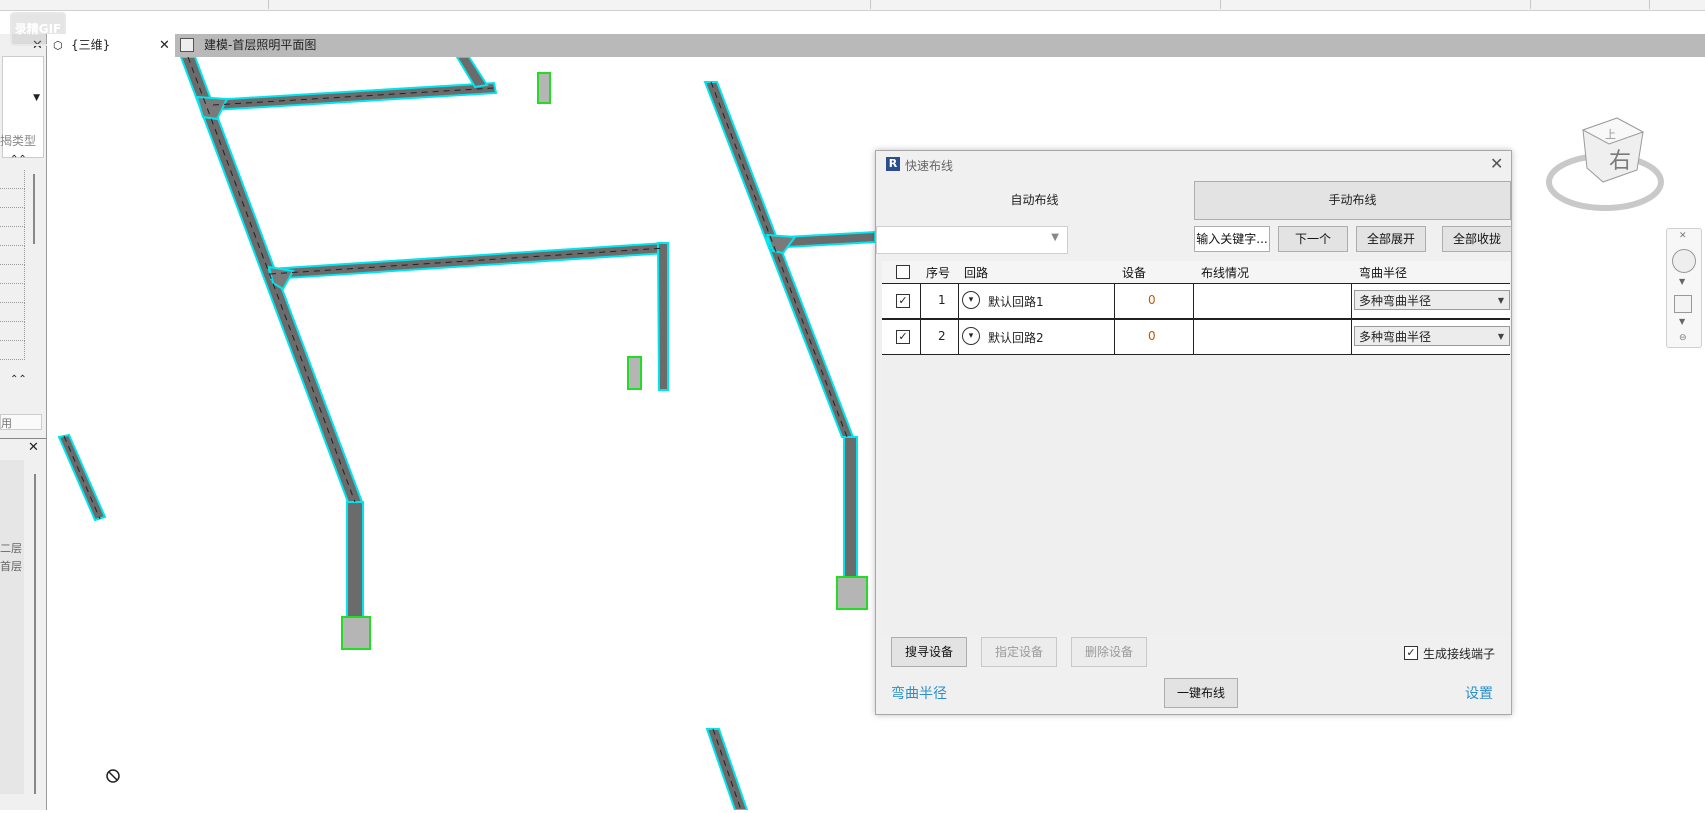 This screenshot has height=813, width=1705. I want to click on top-toolbar-strip, so click(852, 5).